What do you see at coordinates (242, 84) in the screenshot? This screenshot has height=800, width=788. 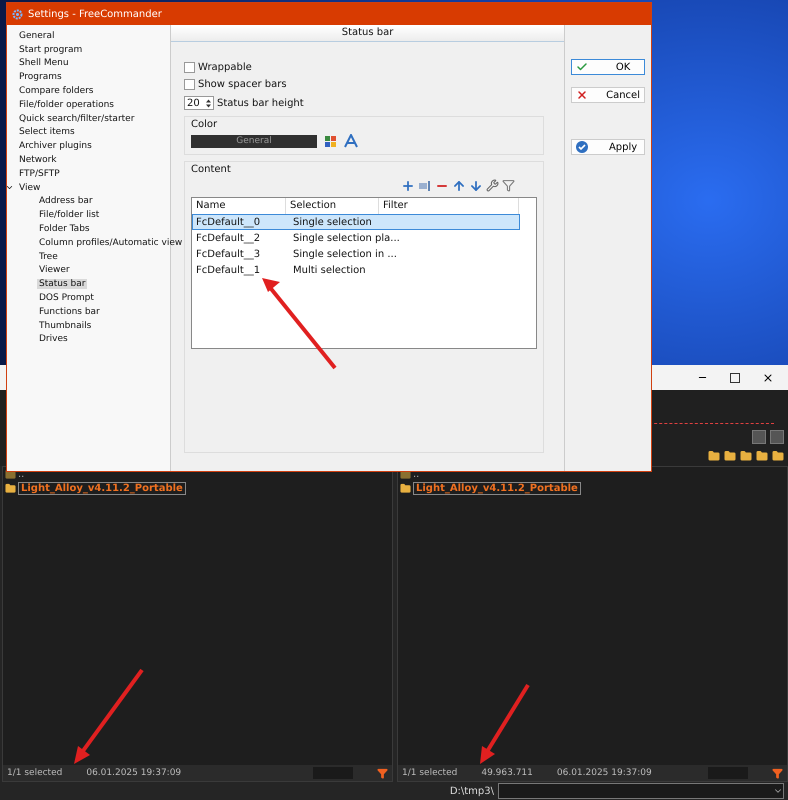 I see `checkbox-label: Show spacer bars` at bounding box center [242, 84].